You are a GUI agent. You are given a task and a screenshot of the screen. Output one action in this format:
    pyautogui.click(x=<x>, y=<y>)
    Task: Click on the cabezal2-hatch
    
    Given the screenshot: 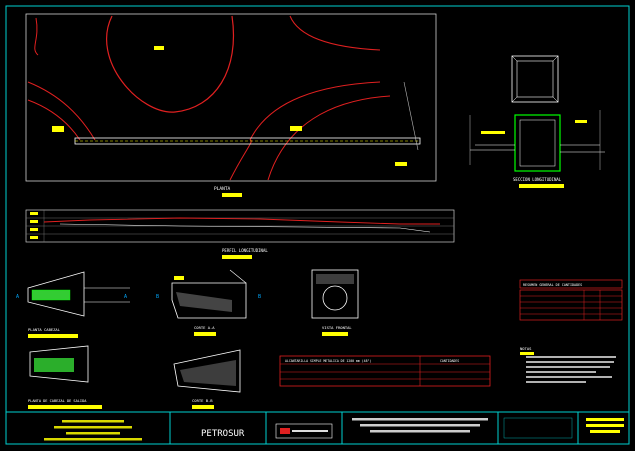 What is the action you would take?
    pyautogui.click(x=54, y=365)
    